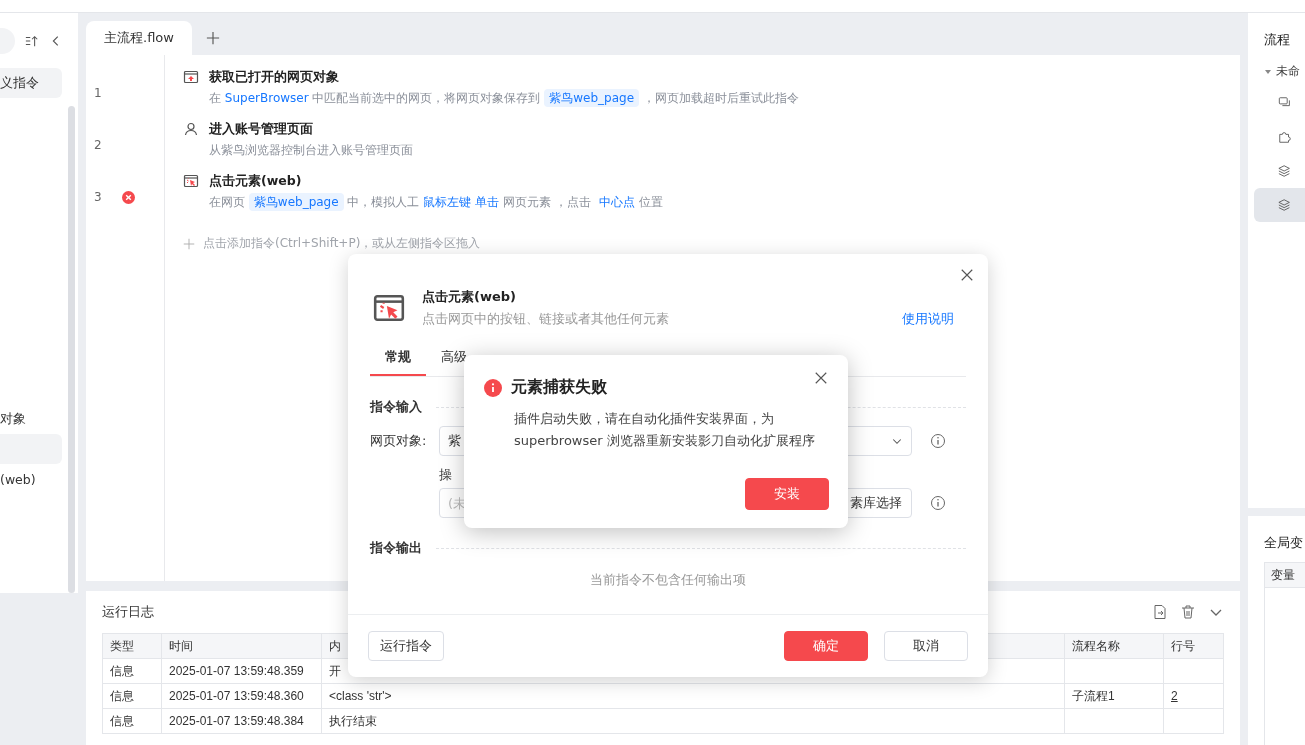  What do you see at coordinates (787, 494) in the screenshot?
I see `install-button: 安装` at bounding box center [787, 494].